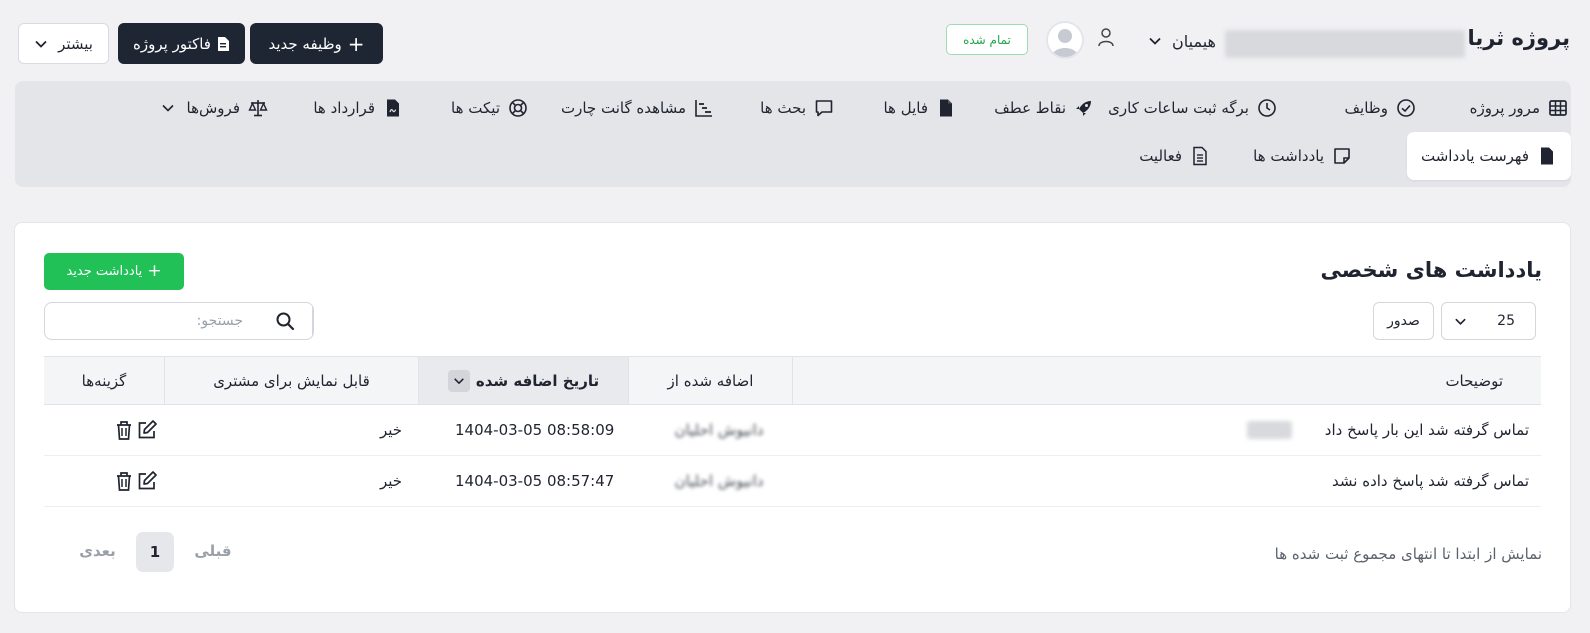 The height and width of the screenshot is (633, 1590). What do you see at coordinates (1430, 481) in the screenshot?
I see `cell-description: تماس گرفته شد پاسخ داده نشد` at bounding box center [1430, 481].